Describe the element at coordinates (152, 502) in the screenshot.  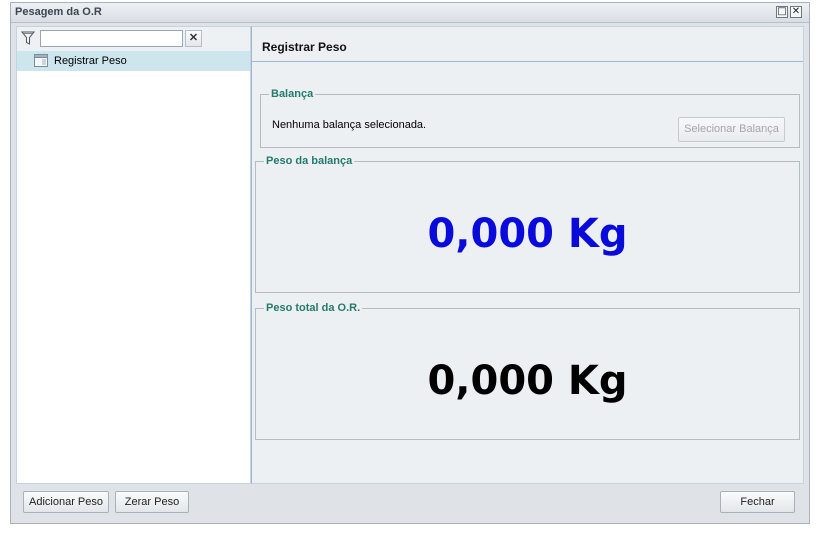
I see `reset-weight-button: Zerar Peso` at that location.